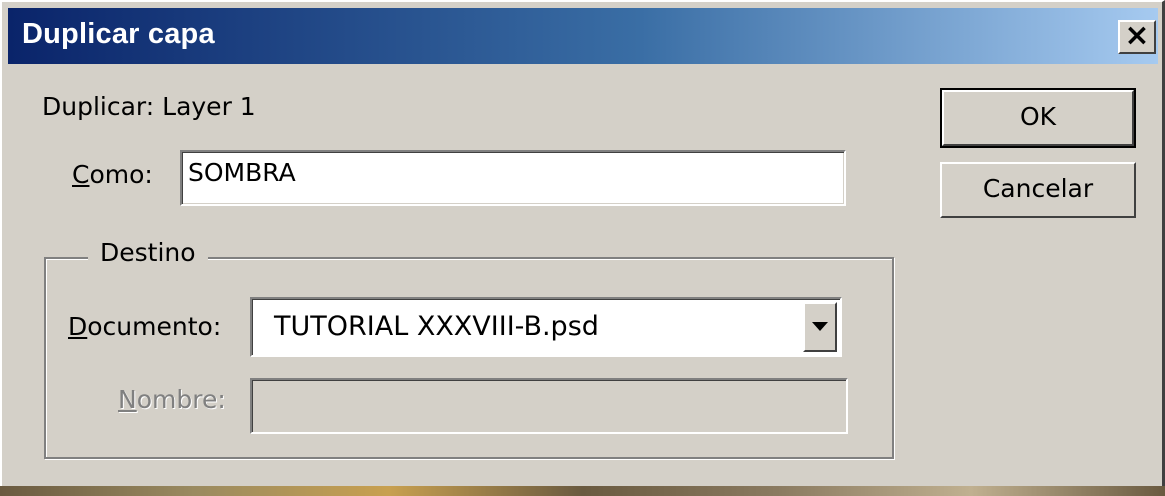 The width and height of the screenshot is (1165, 496). I want to click on close-button: ×, so click(1137, 37).